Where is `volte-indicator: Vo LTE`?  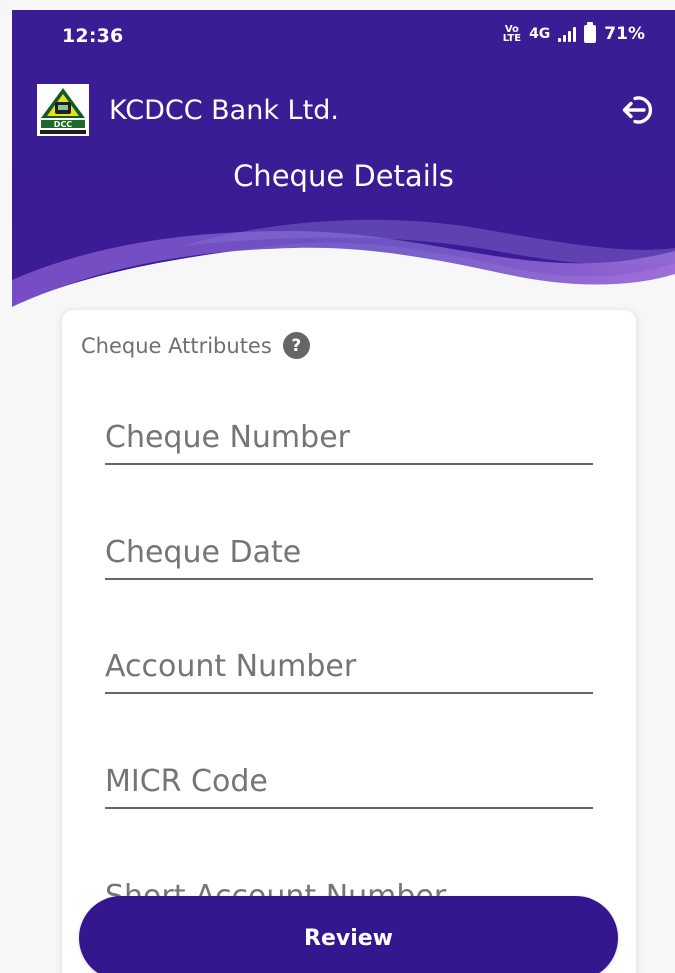 volte-indicator: Vo LTE is located at coordinates (512, 34).